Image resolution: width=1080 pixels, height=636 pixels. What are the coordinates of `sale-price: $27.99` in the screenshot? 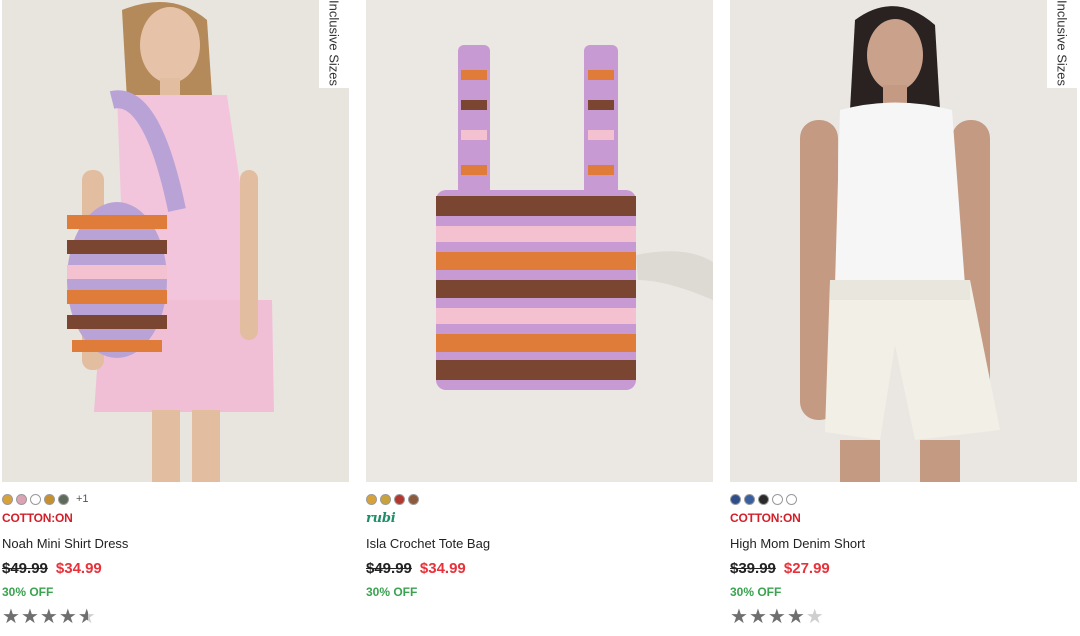 It's located at (806, 568).